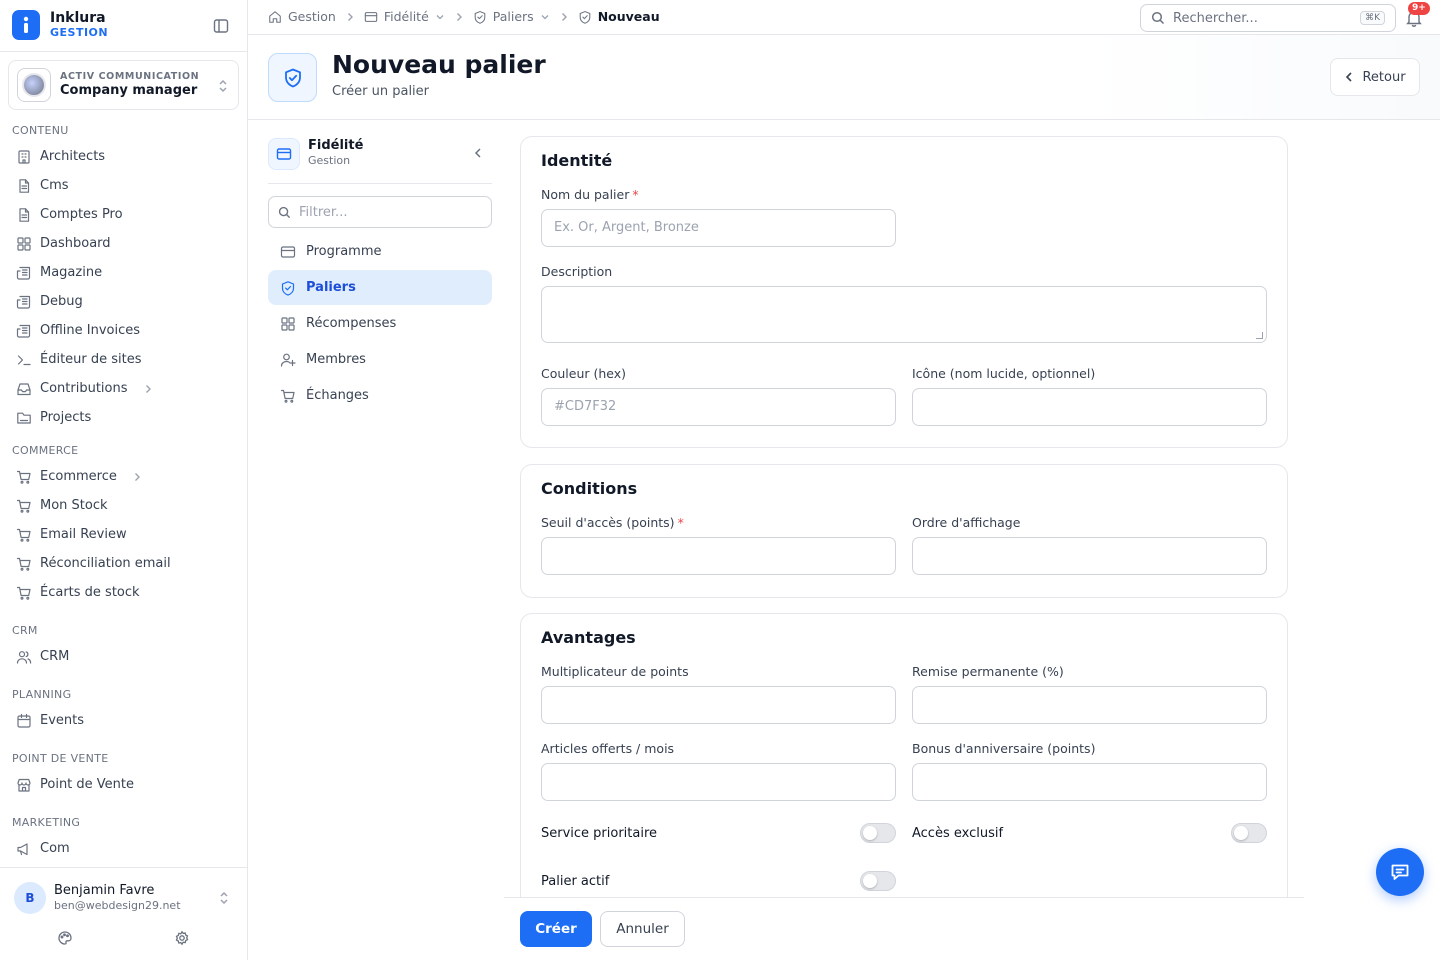 This screenshot has width=1440, height=960. What do you see at coordinates (30, 898) in the screenshot?
I see `avatar: B` at bounding box center [30, 898].